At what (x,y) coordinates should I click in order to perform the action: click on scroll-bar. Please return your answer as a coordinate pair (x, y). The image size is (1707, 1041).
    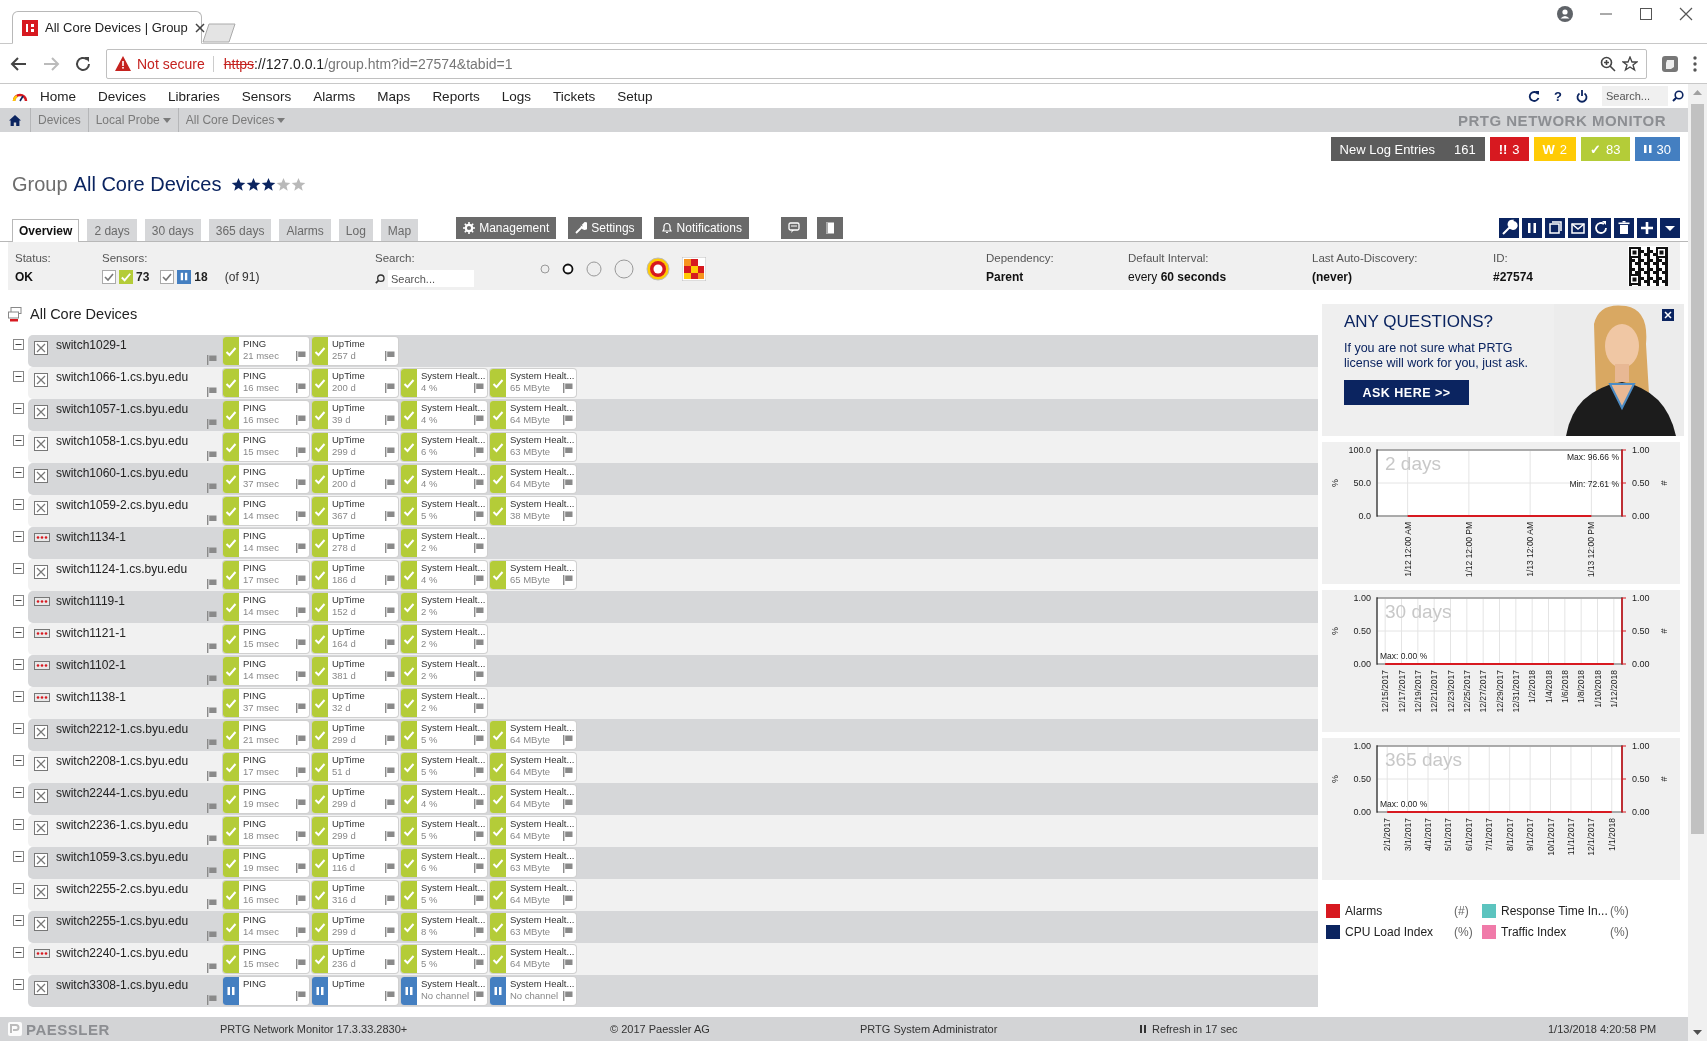
    Looking at the image, I should click on (1697, 562).